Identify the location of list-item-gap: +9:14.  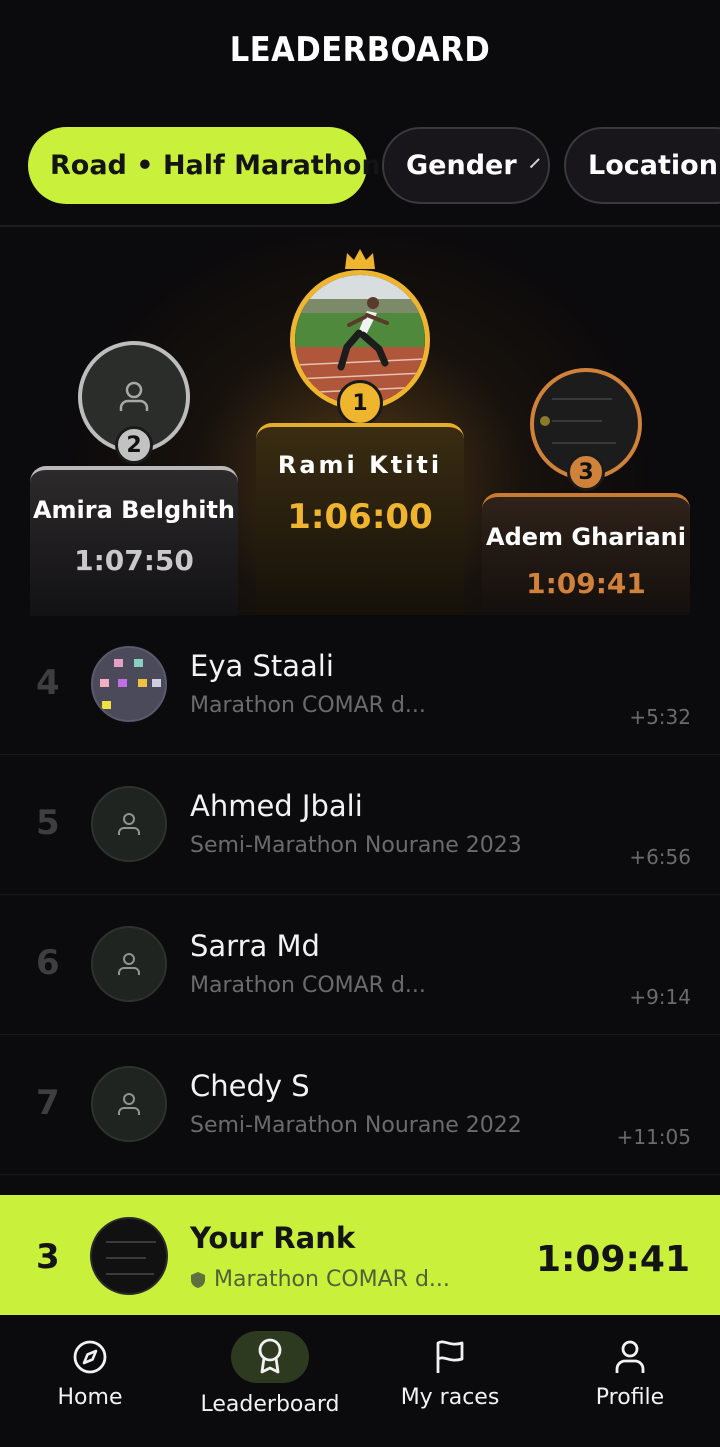
(660, 997).